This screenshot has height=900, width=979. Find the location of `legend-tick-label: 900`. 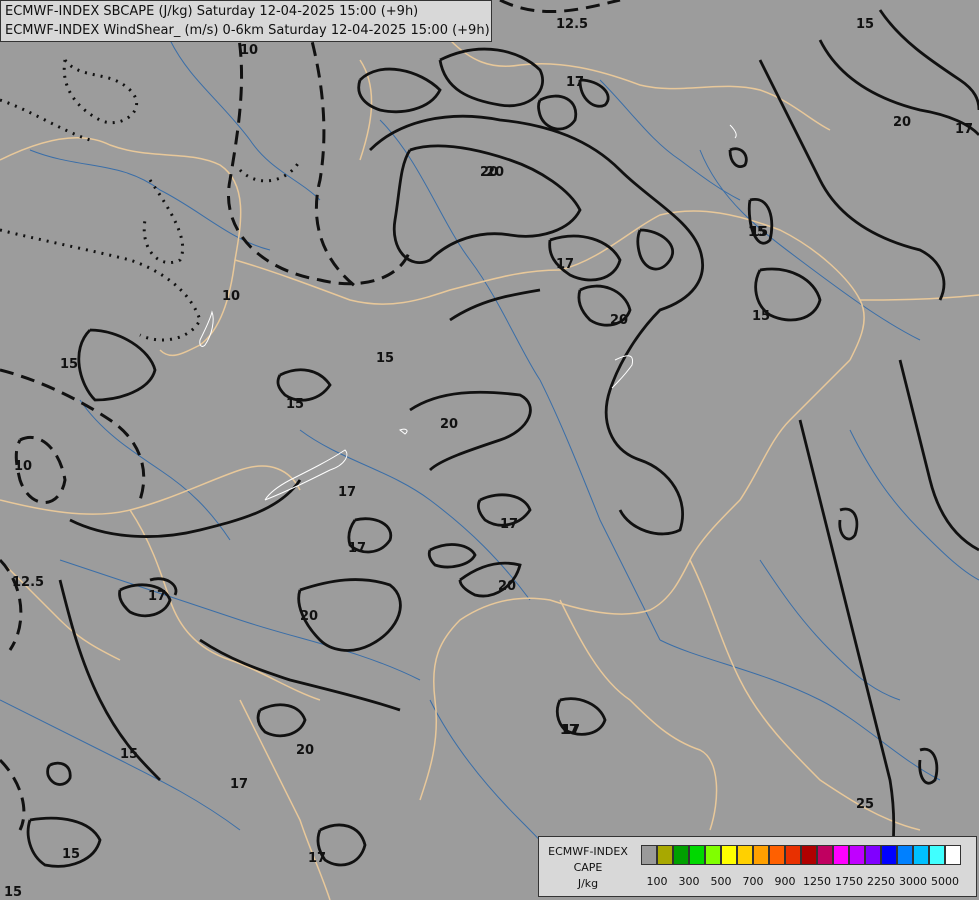

legend-tick-label: 900 is located at coordinates (785, 881).